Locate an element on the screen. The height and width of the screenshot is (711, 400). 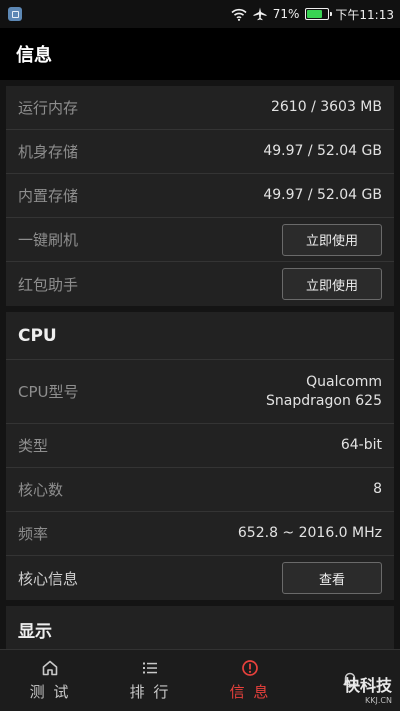
watermark: 快科技 KKJ.CN is located at coordinates (368, 688).